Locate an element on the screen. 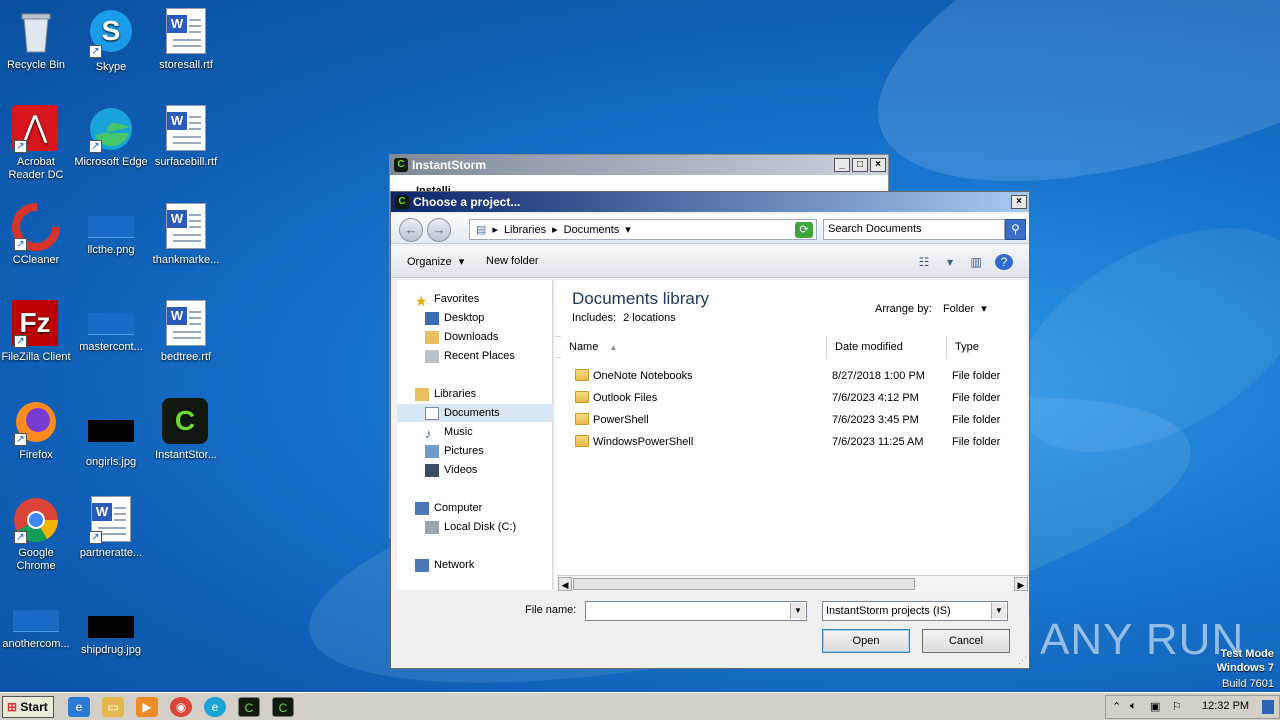 This screenshot has height=720, width=1280. instantstorm-titlebar: C InstantStorm _ □ × is located at coordinates (639, 165).